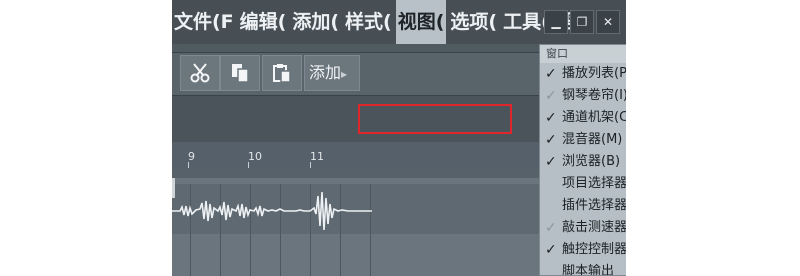 The height and width of the screenshot is (276, 800). What do you see at coordinates (583, 54) in the screenshot?
I see `menu-section-header: 窗口` at bounding box center [583, 54].